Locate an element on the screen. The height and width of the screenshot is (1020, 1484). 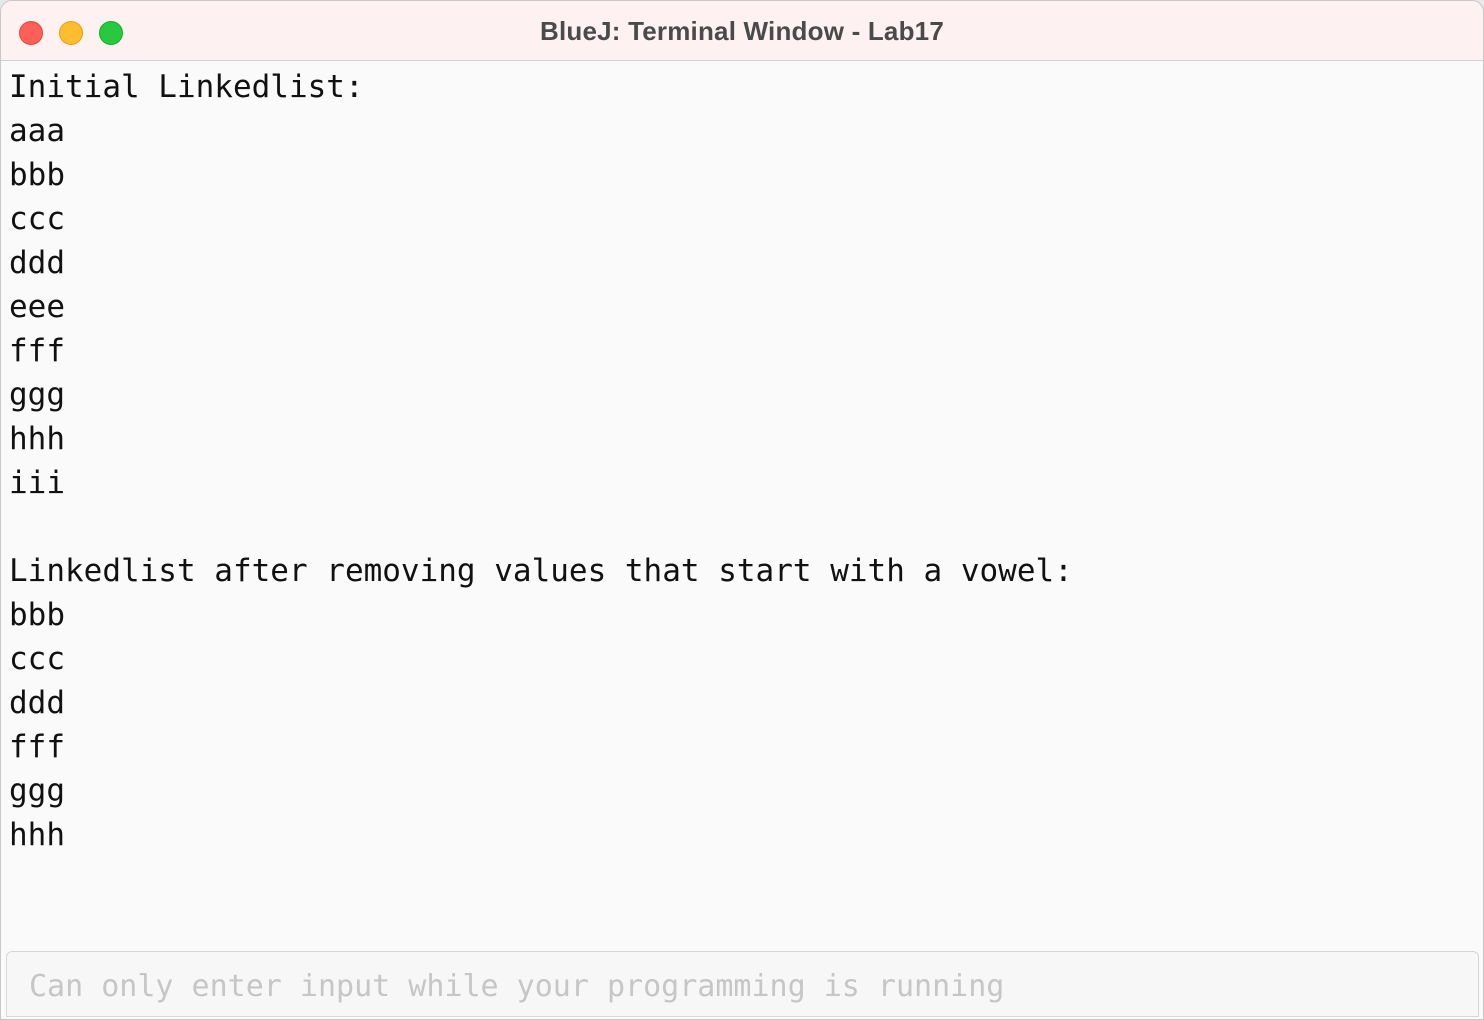
title-bar: BlueJ: Terminal Window - Lab17 is located at coordinates (742, 31).